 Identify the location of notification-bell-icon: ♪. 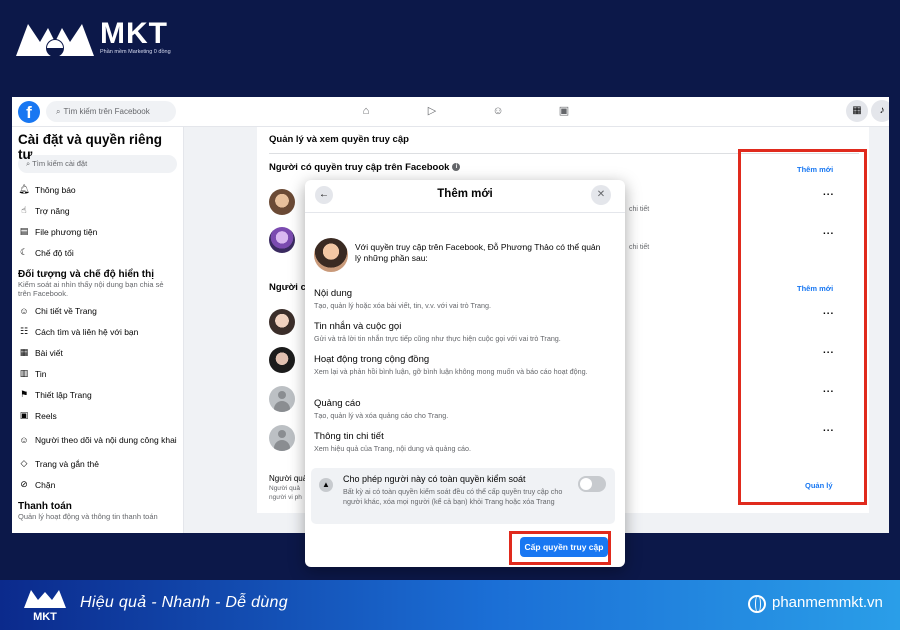
(880, 111).